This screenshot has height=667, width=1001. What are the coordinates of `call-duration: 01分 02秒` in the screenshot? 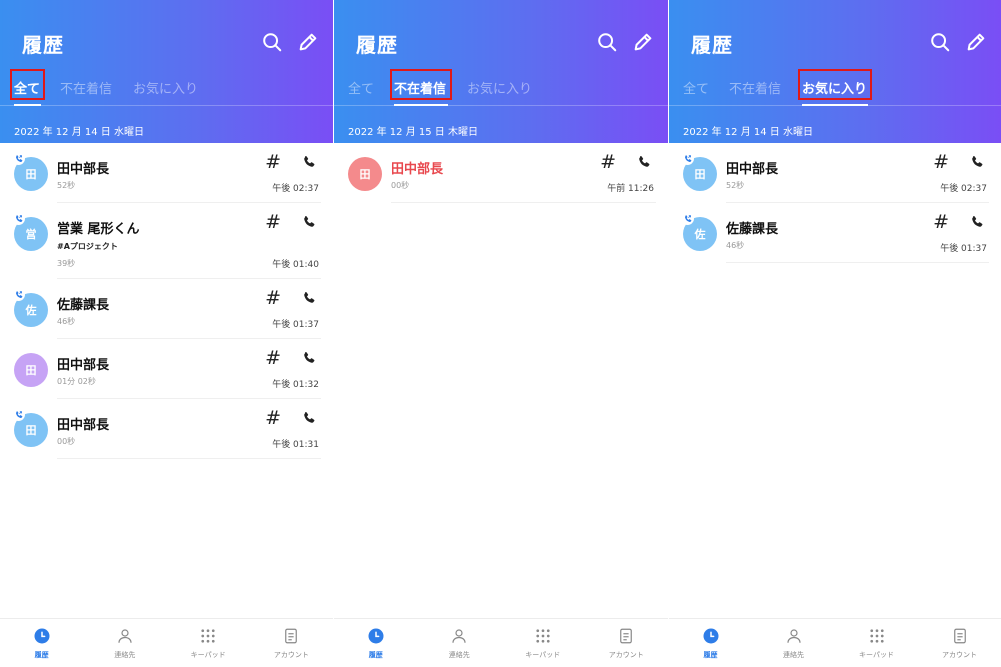 It's located at (76, 381).